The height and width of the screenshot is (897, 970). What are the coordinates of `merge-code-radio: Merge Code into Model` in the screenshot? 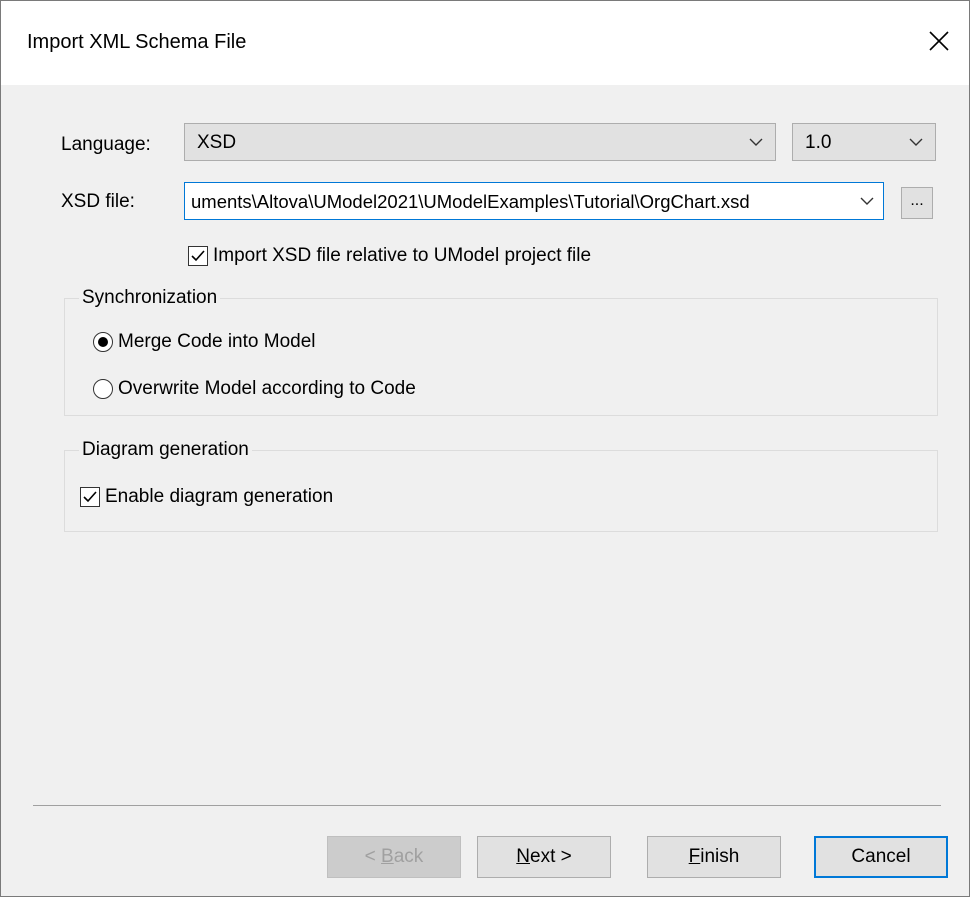 It's located at (204, 342).